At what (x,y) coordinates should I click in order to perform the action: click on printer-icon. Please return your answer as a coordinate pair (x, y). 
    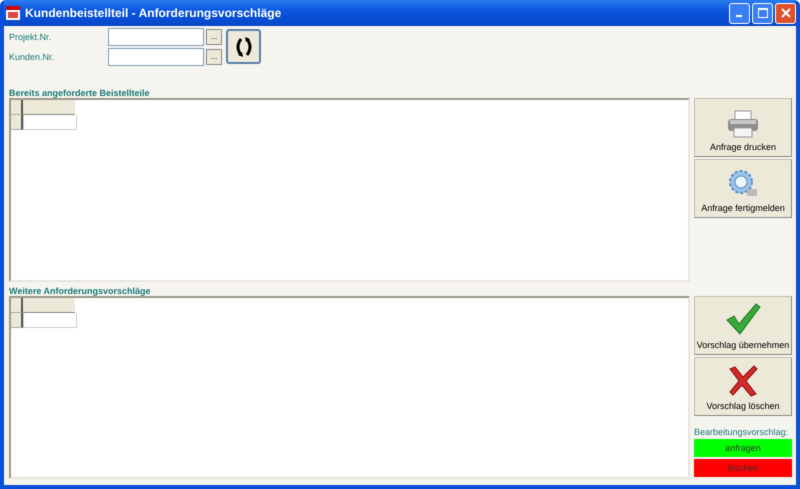
    Looking at the image, I should click on (743, 124).